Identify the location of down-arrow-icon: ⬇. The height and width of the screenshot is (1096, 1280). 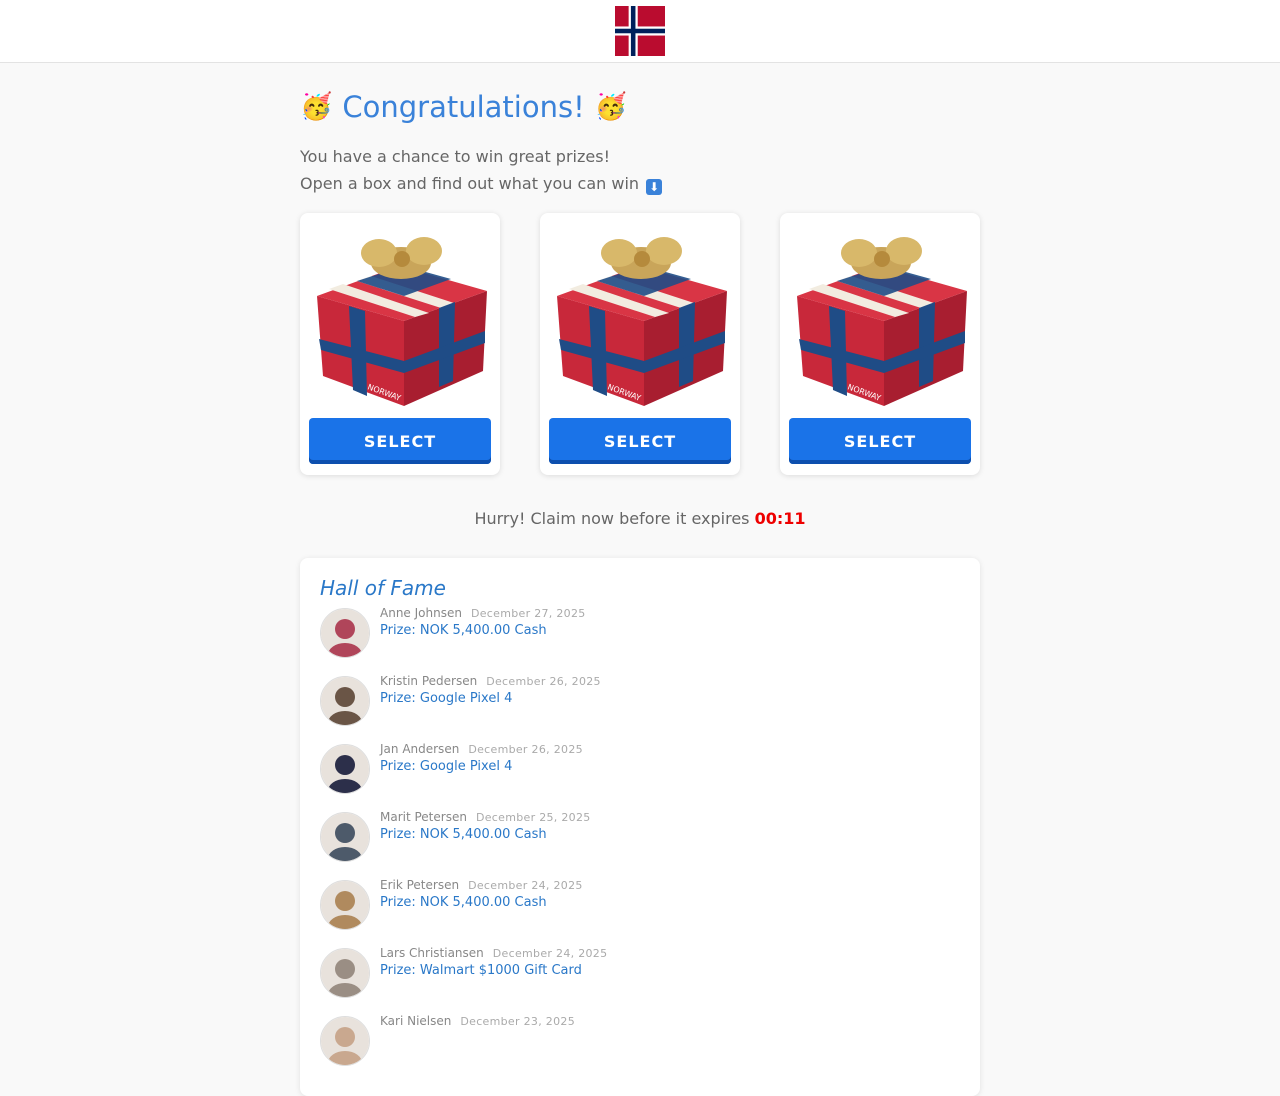
(654, 187).